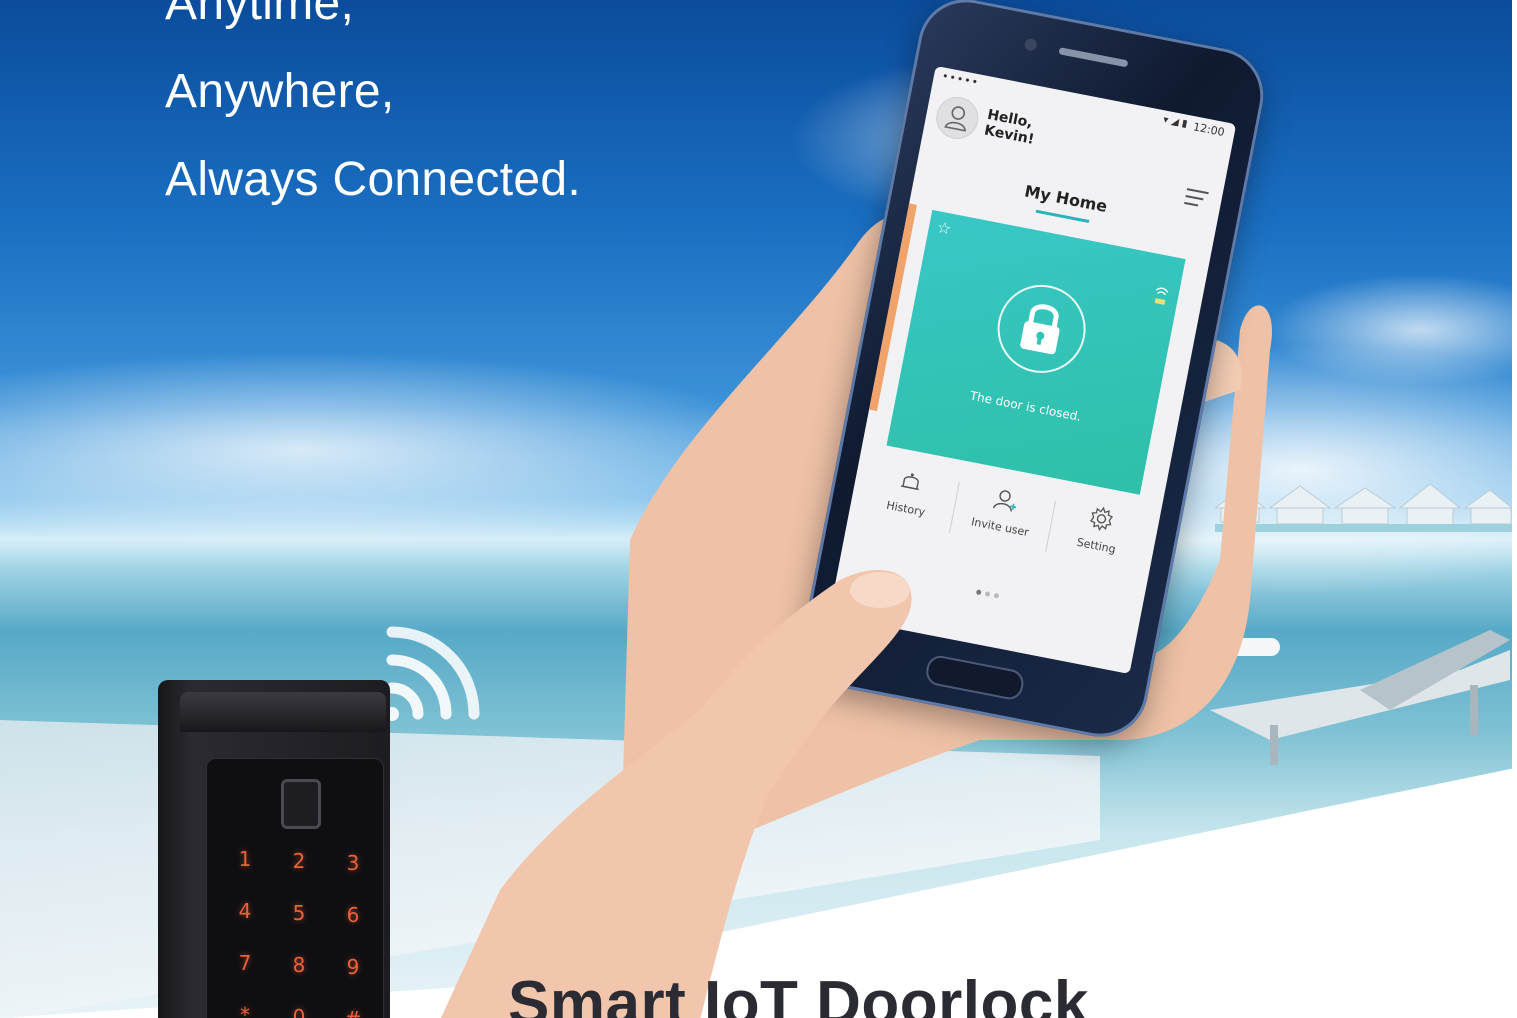 The image size is (1517, 1018). Describe the element at coordinates (1101, 519) in the screenshot. I see `gear-icon` at that location.